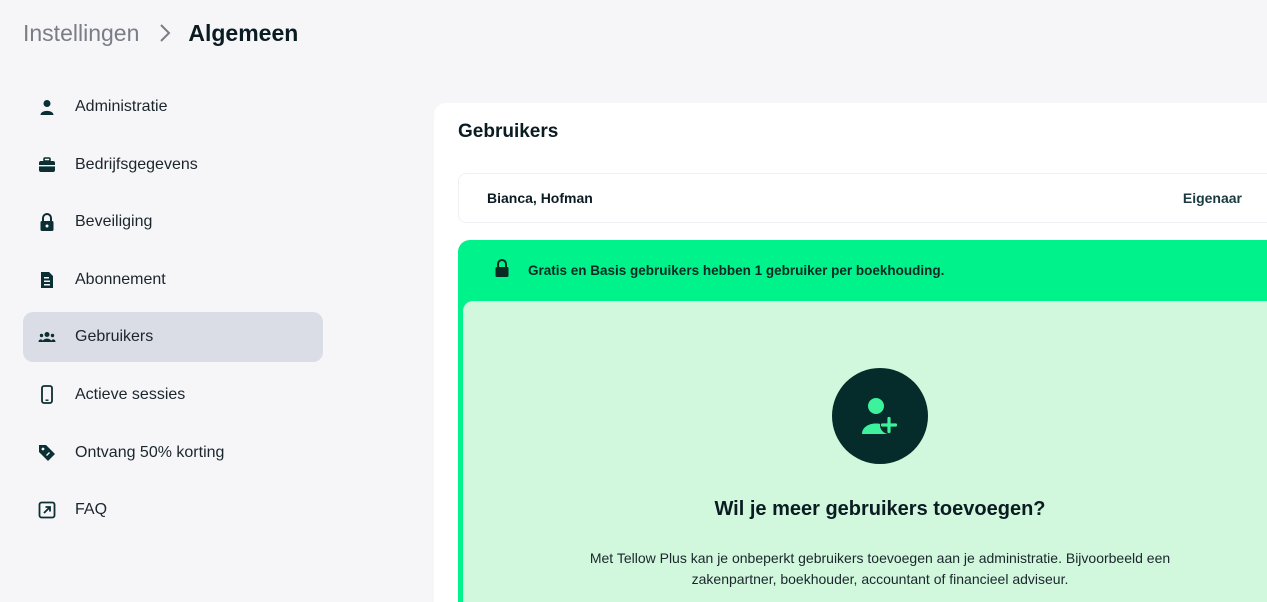  I want to click on sidebar-item-label: Beveiliging, so click(114, 222).